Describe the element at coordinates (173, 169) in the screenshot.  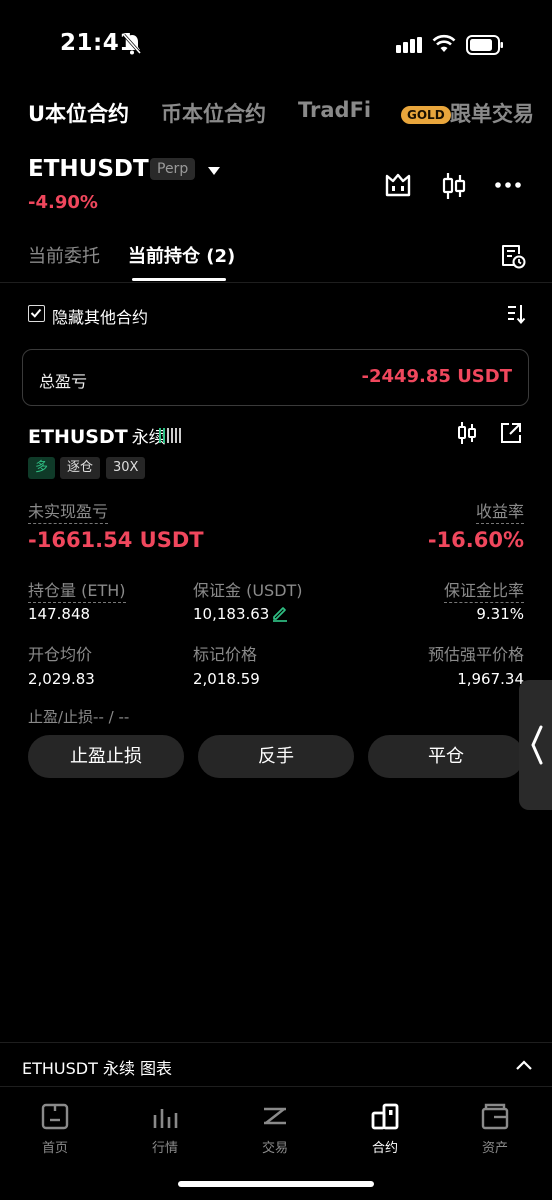
I see `perp-badge: Perp` at that location.